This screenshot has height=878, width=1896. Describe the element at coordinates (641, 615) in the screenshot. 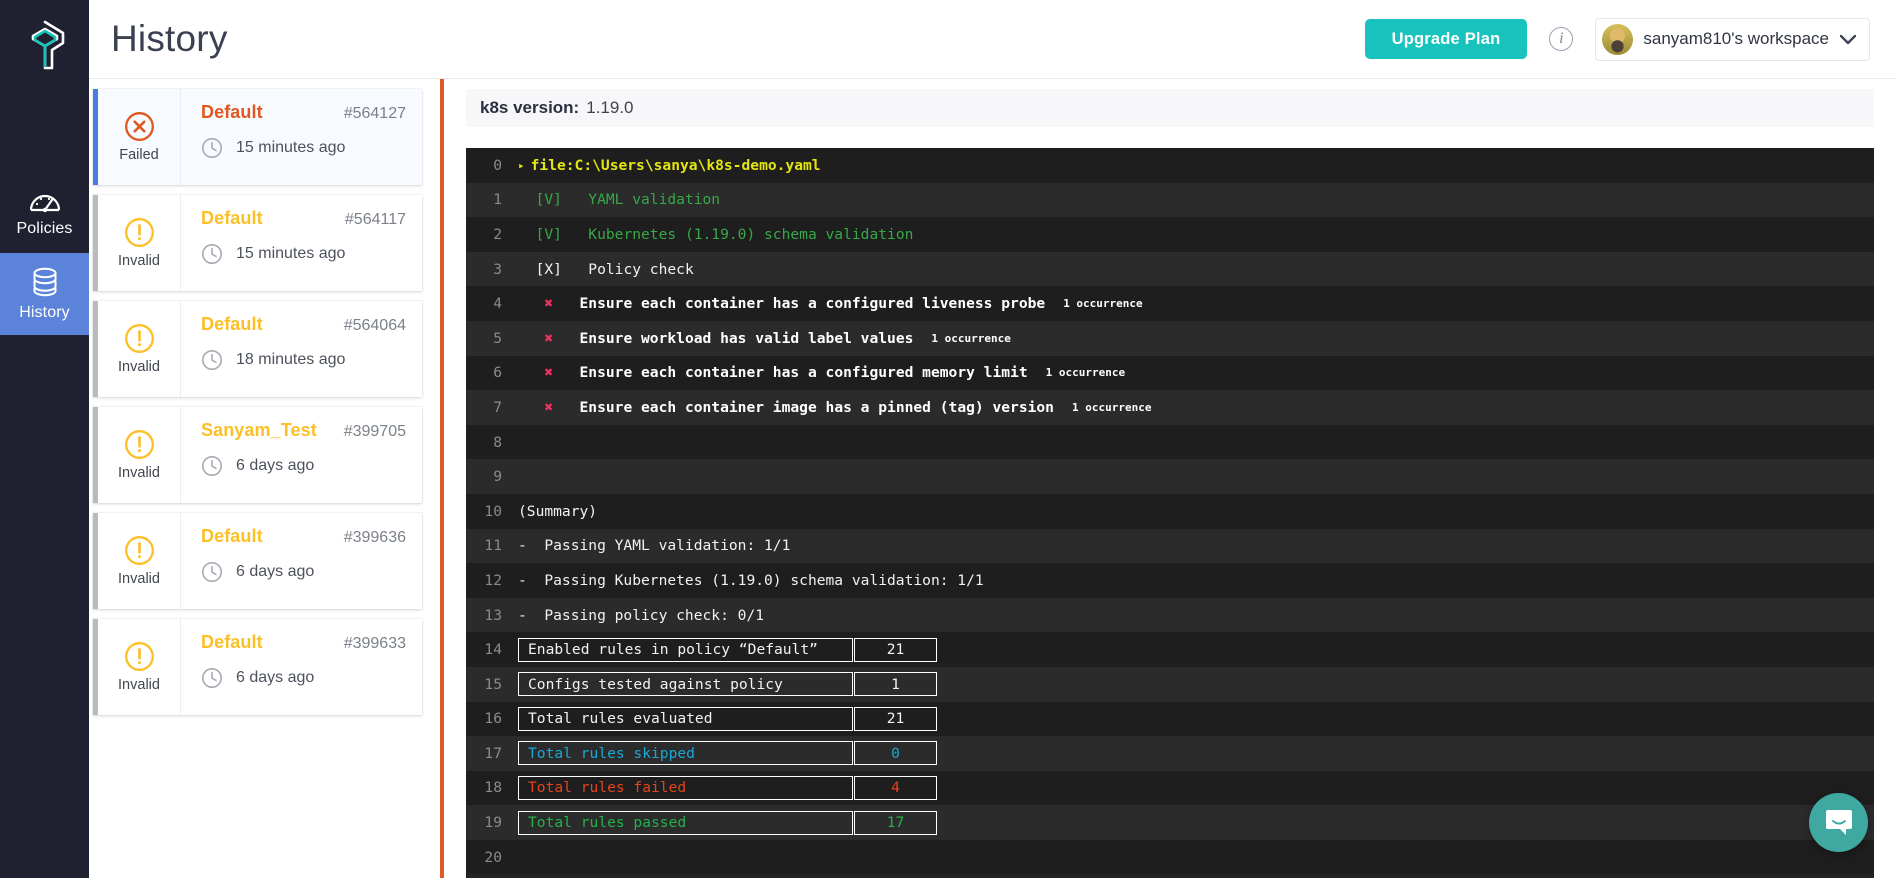

I see `summary-text: - Passing policy check: 0/1` at that location.